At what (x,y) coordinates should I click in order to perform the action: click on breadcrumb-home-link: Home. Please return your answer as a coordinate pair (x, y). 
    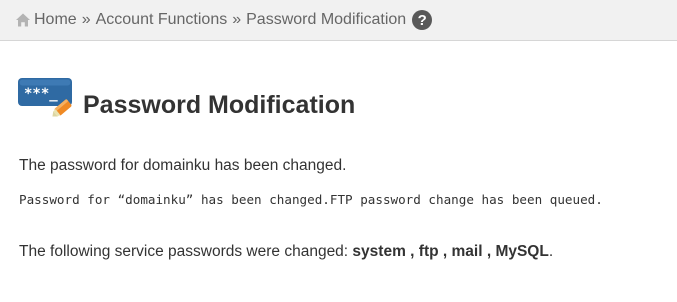
    Looking at the image, I should click on (55, 20).